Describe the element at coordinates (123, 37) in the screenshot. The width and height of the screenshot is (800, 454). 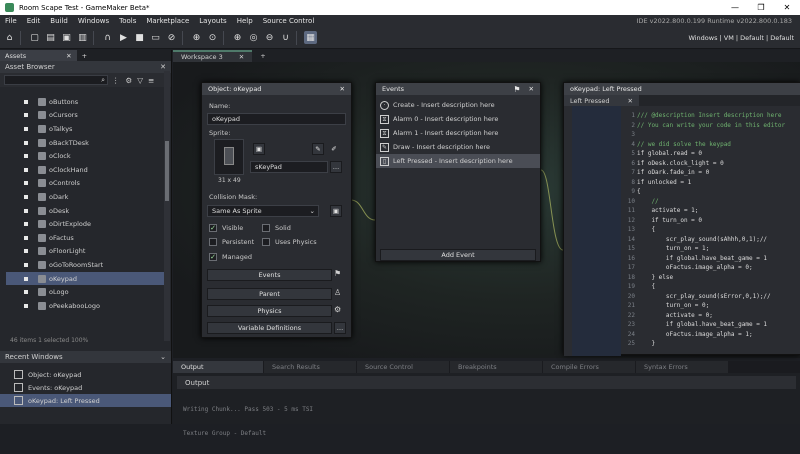
I see `run-icon: ▶` at that location.